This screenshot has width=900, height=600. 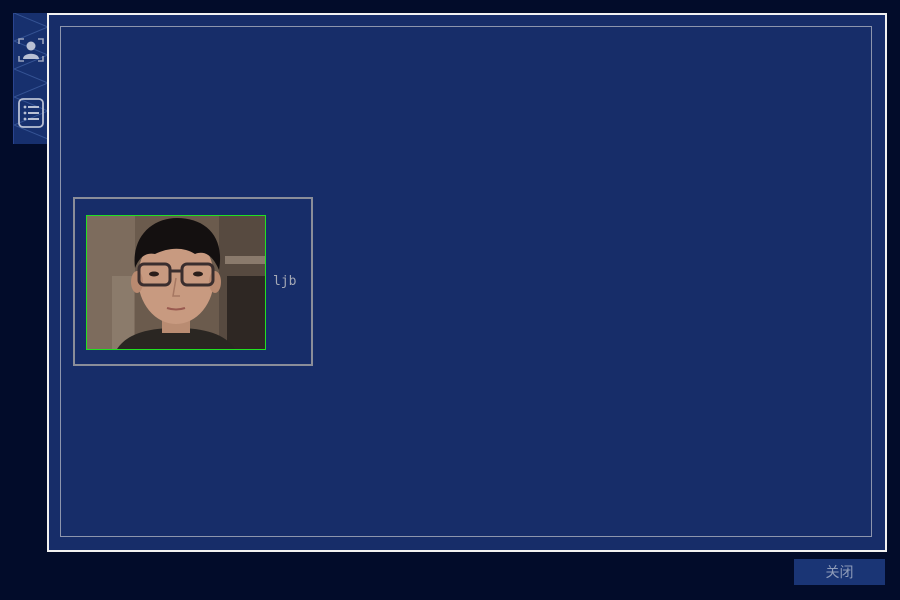 I want to click on face-snapshot, so click(x=176, y=282).